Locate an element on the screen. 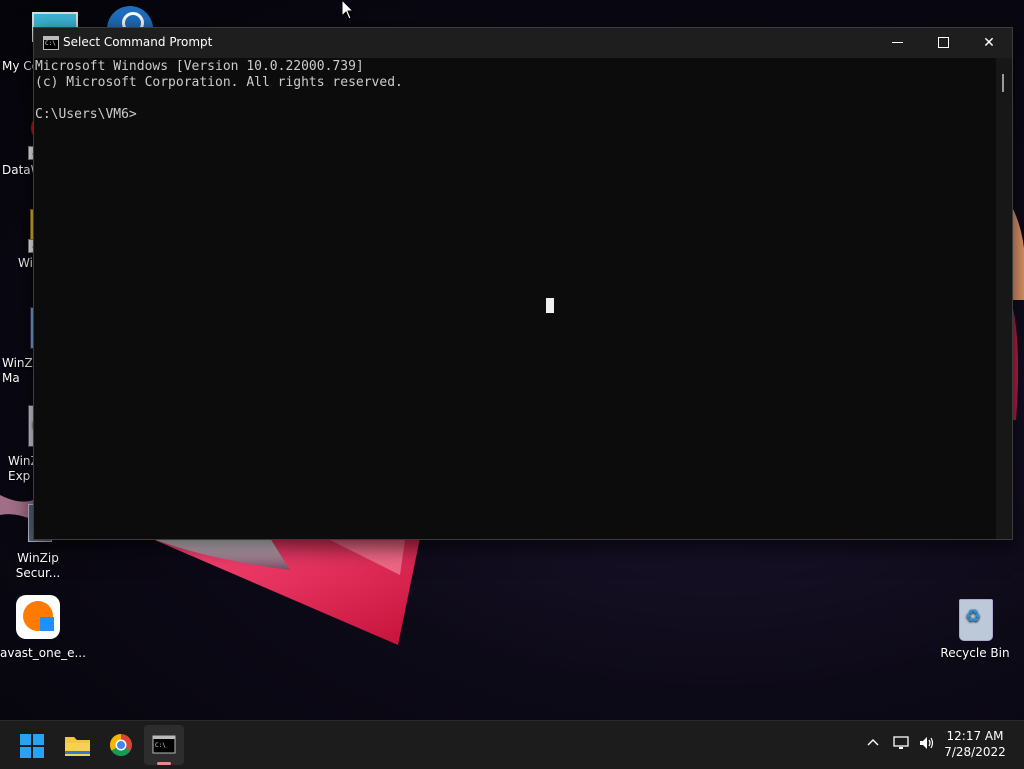  maximize-button is located at coordinates (943, 43).